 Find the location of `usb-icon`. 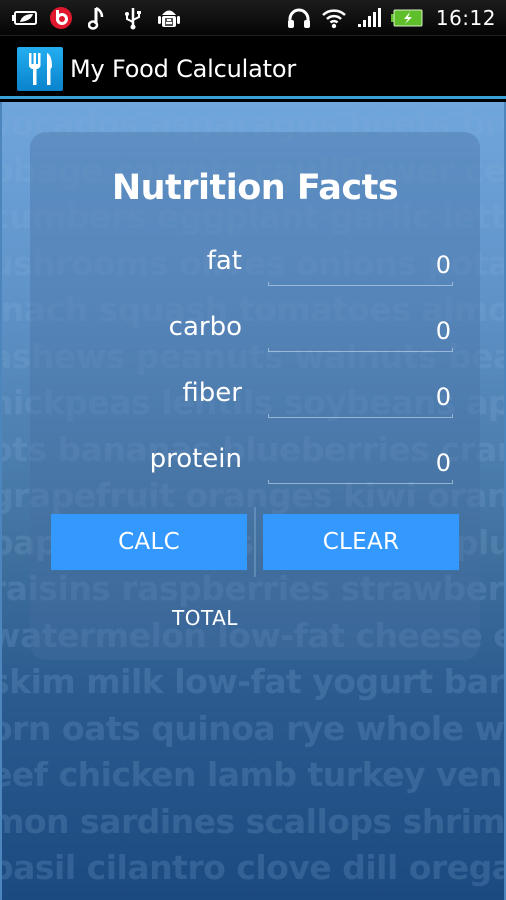

usb-icon is located at coordinates (133, 18).